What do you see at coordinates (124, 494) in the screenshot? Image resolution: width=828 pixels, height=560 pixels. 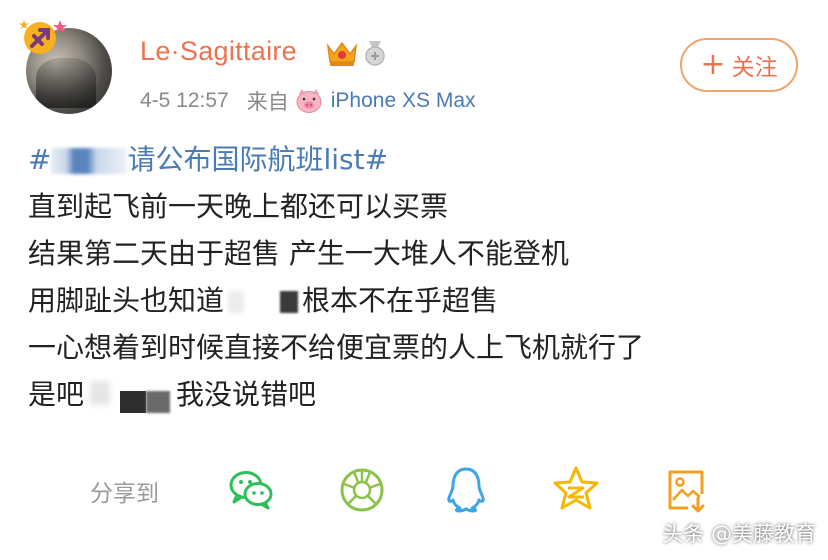 I see `share-label: 分享到` at bounding box center [124, 494].